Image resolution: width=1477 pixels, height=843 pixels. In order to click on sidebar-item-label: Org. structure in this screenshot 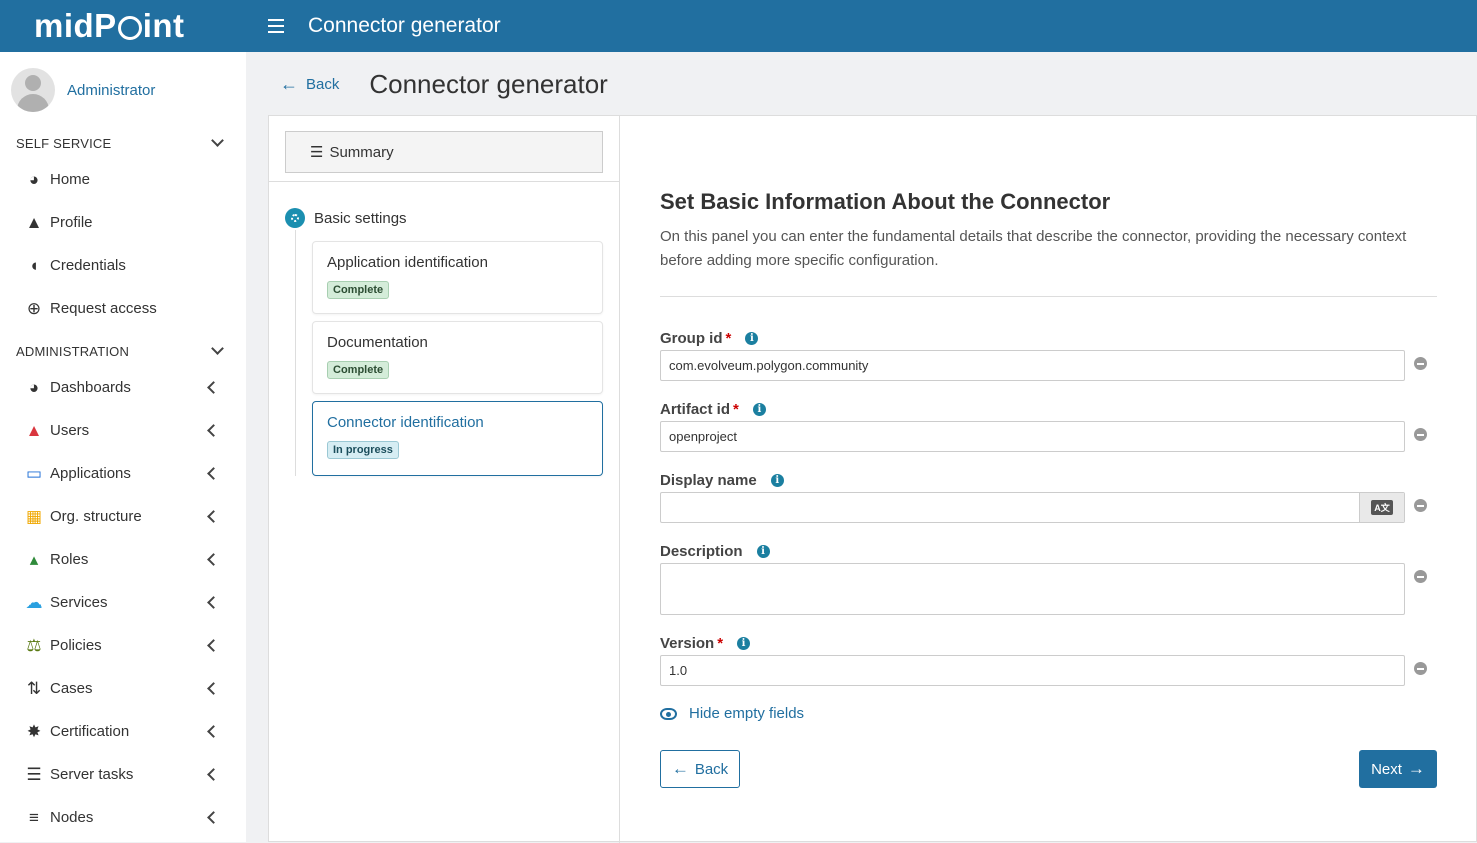, I will do `click(96, 516)`.